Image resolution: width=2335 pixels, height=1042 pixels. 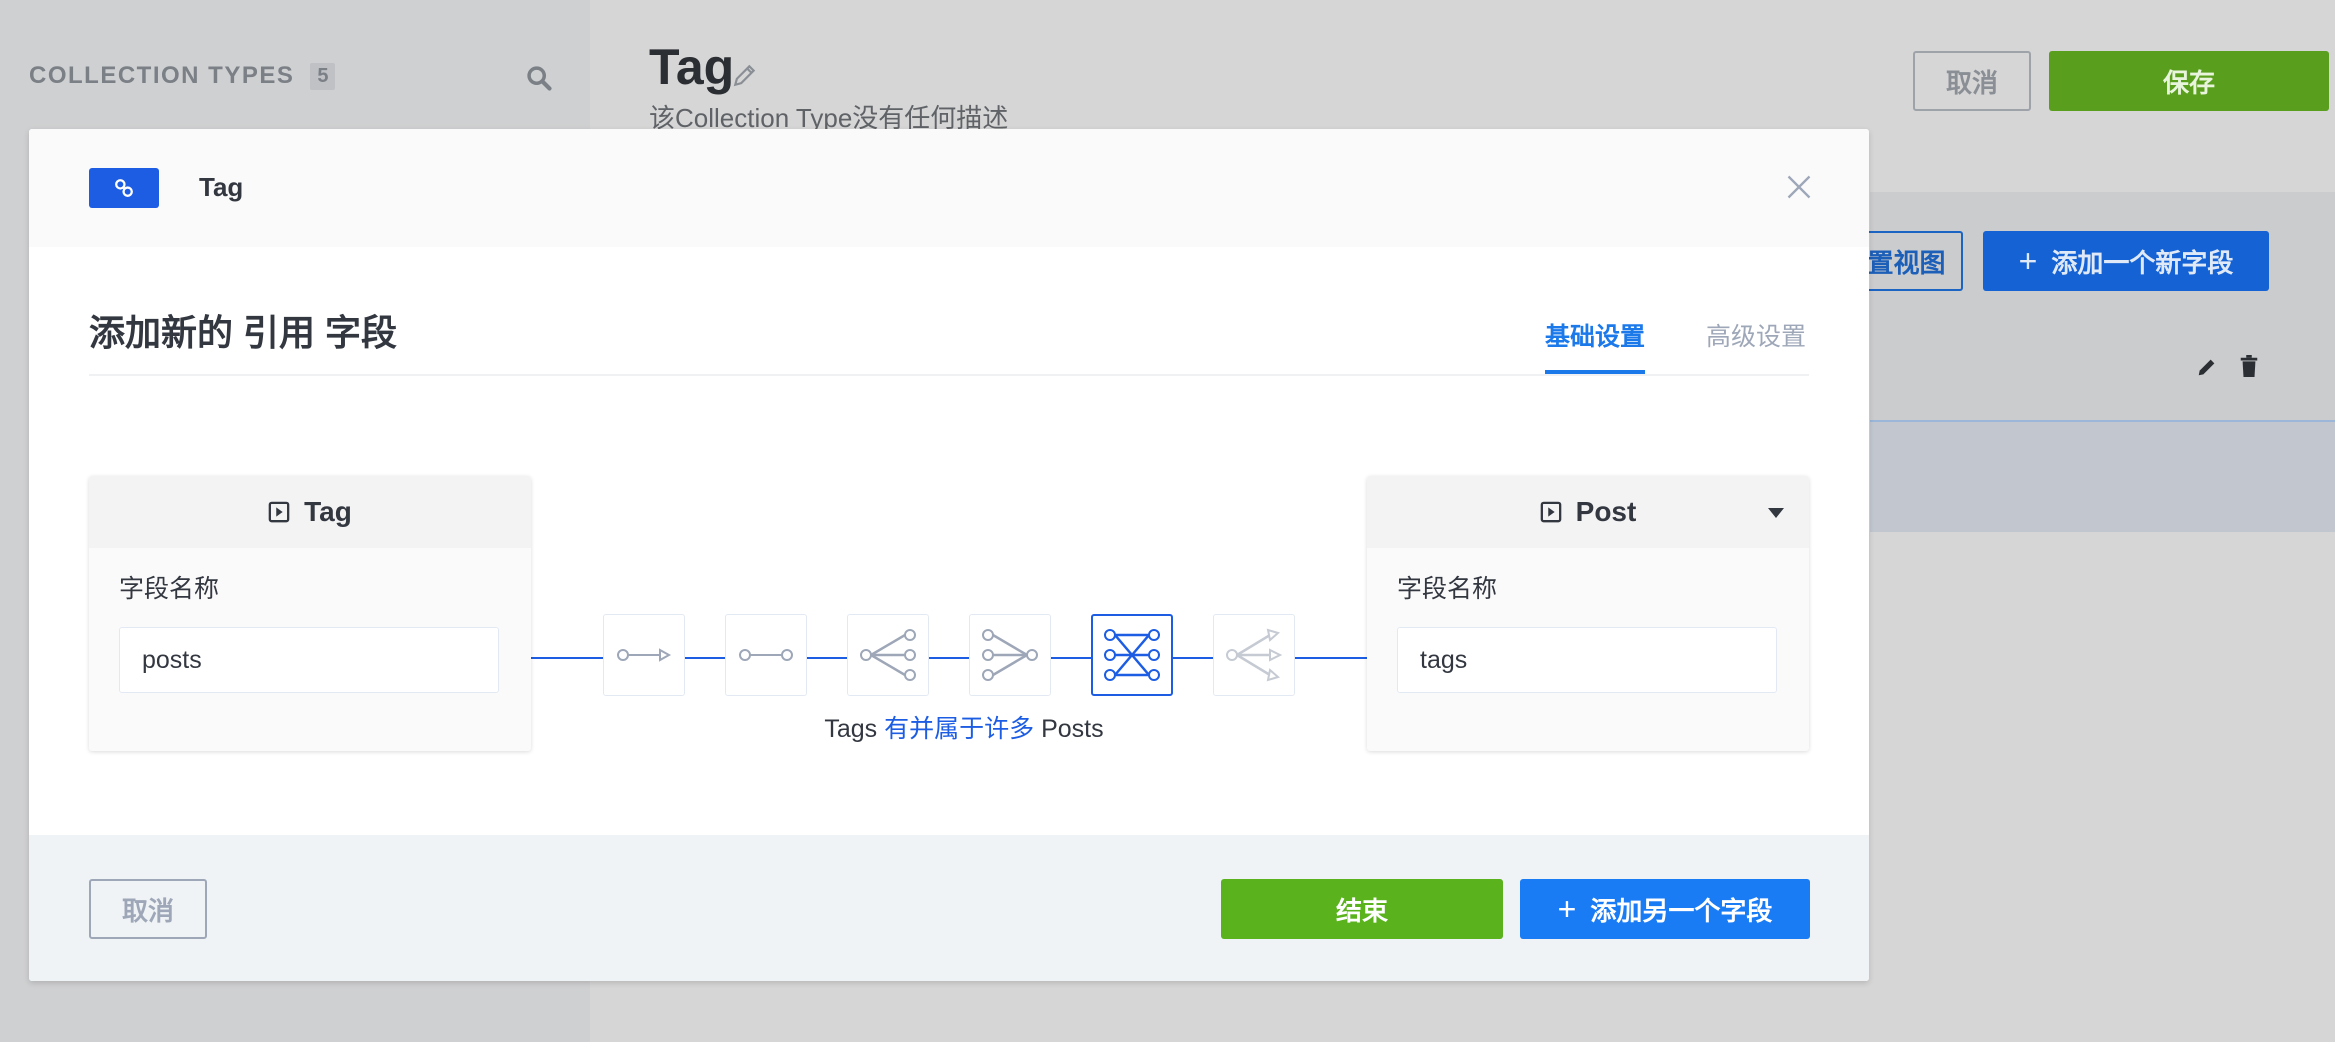 I want to click on caret-down-icon, so click(x=1776, y=513).